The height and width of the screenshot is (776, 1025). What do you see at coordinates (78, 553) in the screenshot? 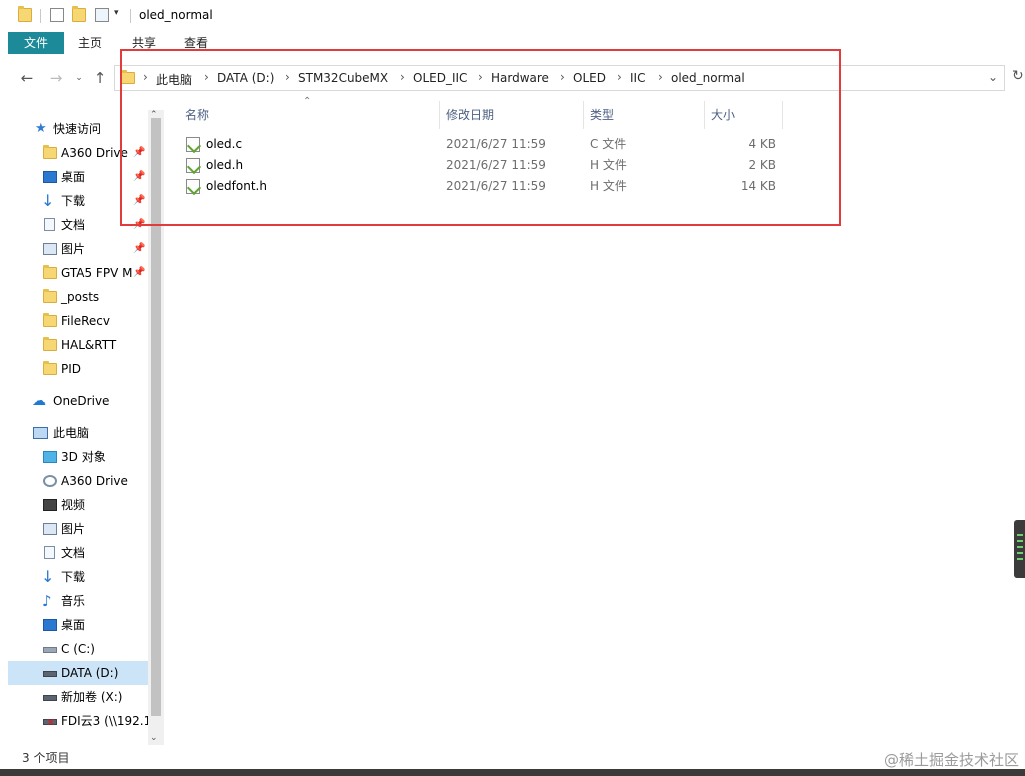
I see `sidebar-item-documents-pc: 文档` at bounding box center [78, 553].